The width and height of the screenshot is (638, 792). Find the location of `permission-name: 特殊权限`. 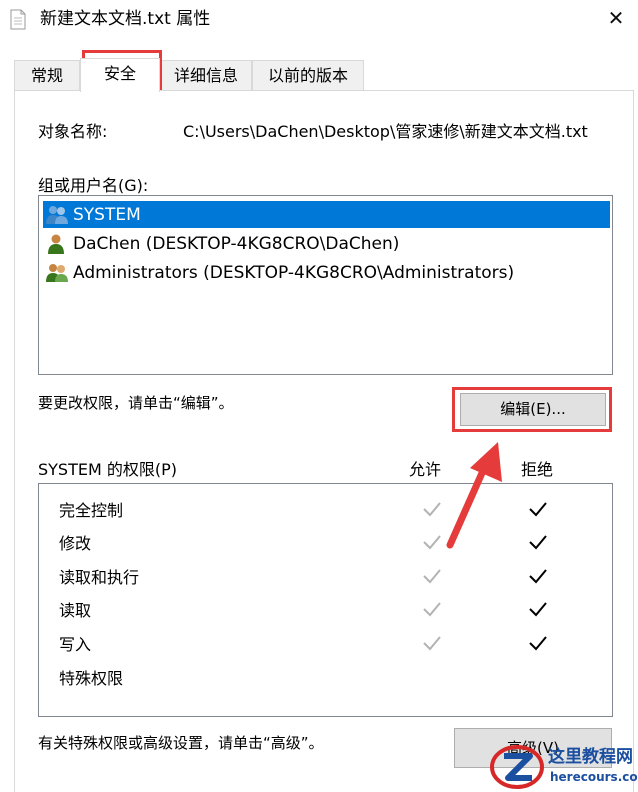

permission-name: 特殊权限 is located at coordinates (91, 678).